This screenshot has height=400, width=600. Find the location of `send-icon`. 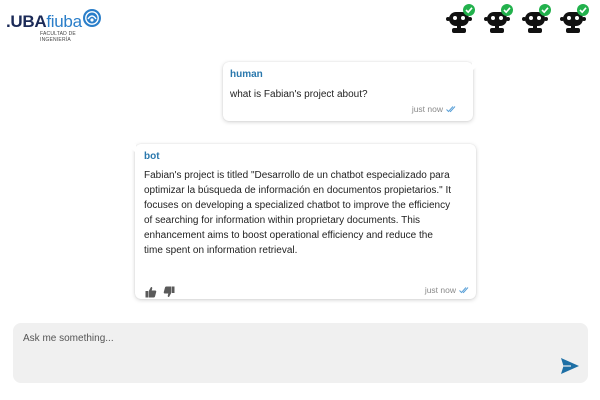

send-icon is located at coordinates (570, 366).